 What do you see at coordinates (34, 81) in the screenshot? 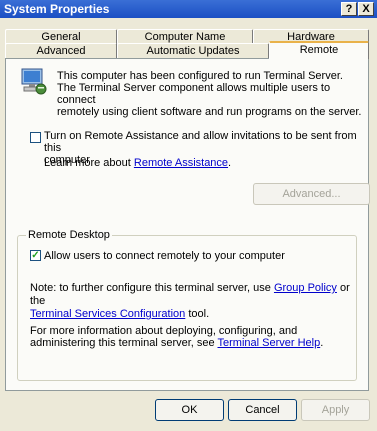
I see `computer-icon` at bounding box center [34, 81].